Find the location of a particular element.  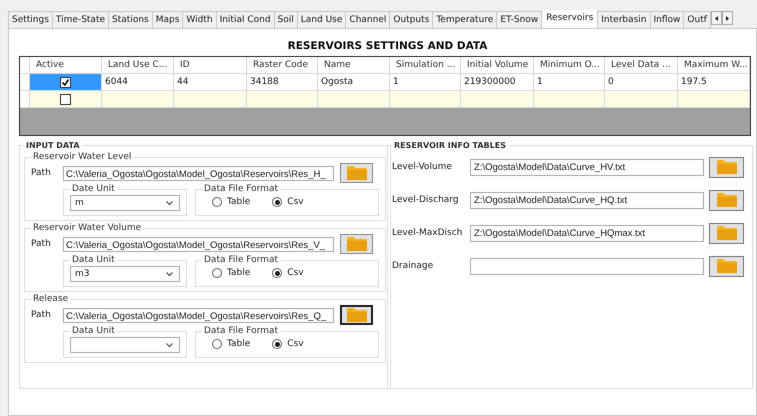

field-label: Level-Discharg is located at coordinates (426, 200).